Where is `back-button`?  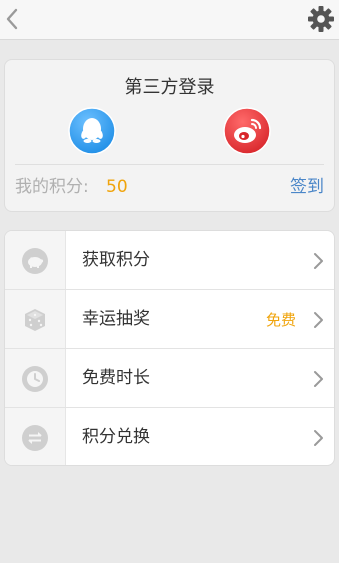
back-button is located at coordinates (14, 19).